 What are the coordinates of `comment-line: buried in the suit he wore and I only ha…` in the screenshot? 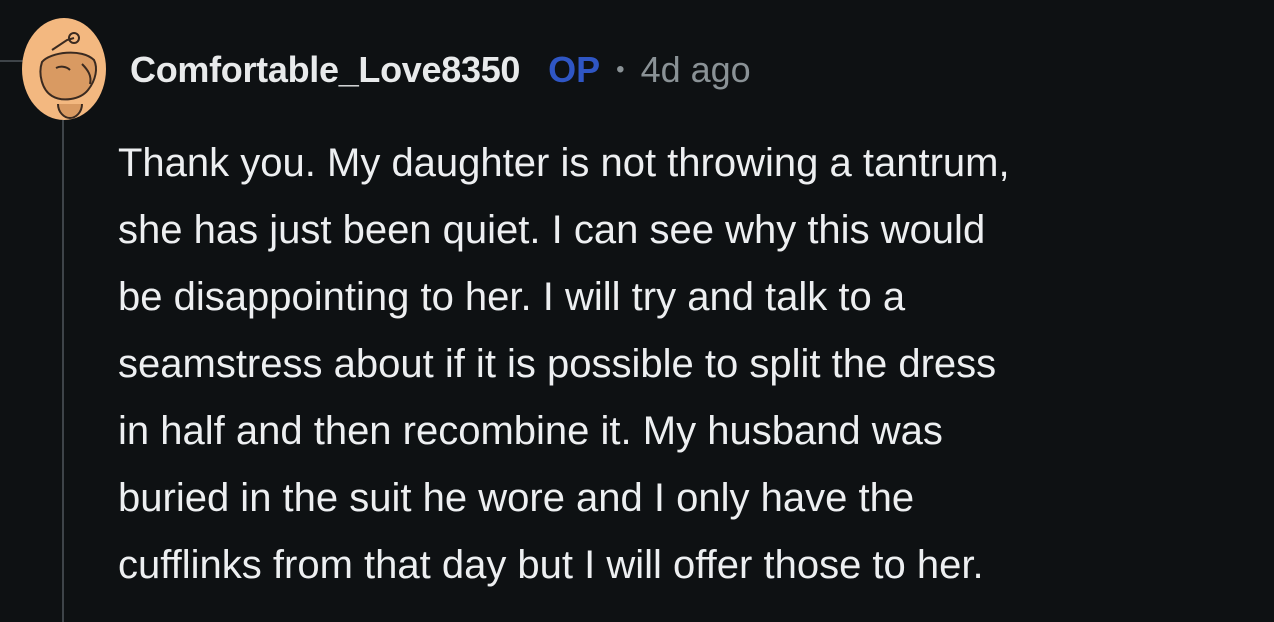 It's located at (516, 498).